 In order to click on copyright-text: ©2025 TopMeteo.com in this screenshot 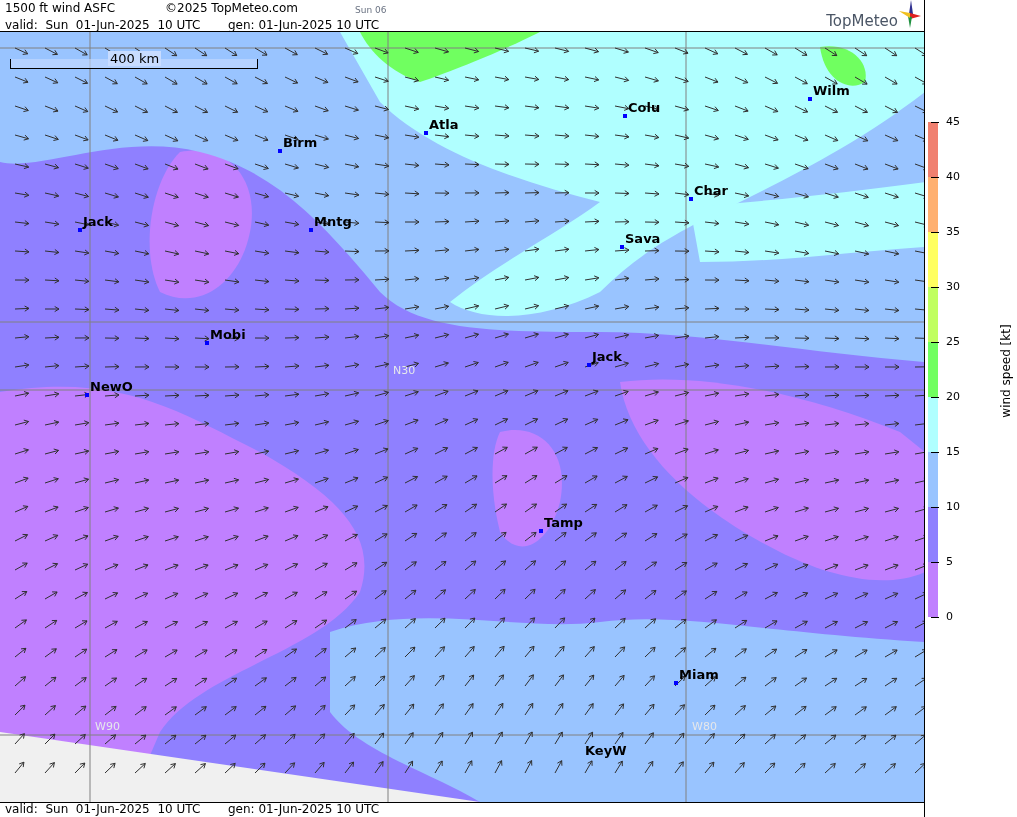, I will do `click(232, 9)`.